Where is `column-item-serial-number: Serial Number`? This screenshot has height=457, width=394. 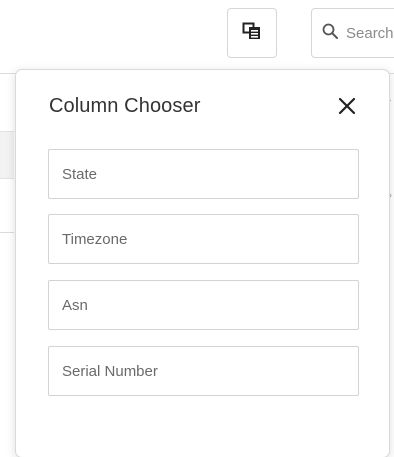
column-item-serial-number: Serial Number is located at coordinates (203, 371).